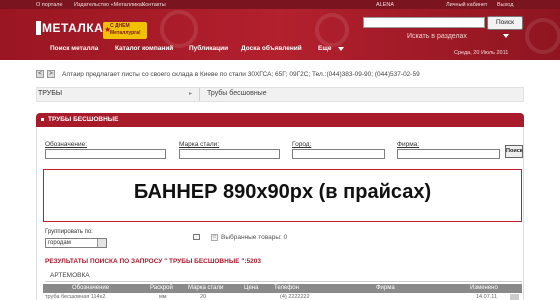 The height and width of the screenshot is (300, 560). Describe the element at coordinates (280, 94) in the screenshot. I see `breadcrumb` at that location.